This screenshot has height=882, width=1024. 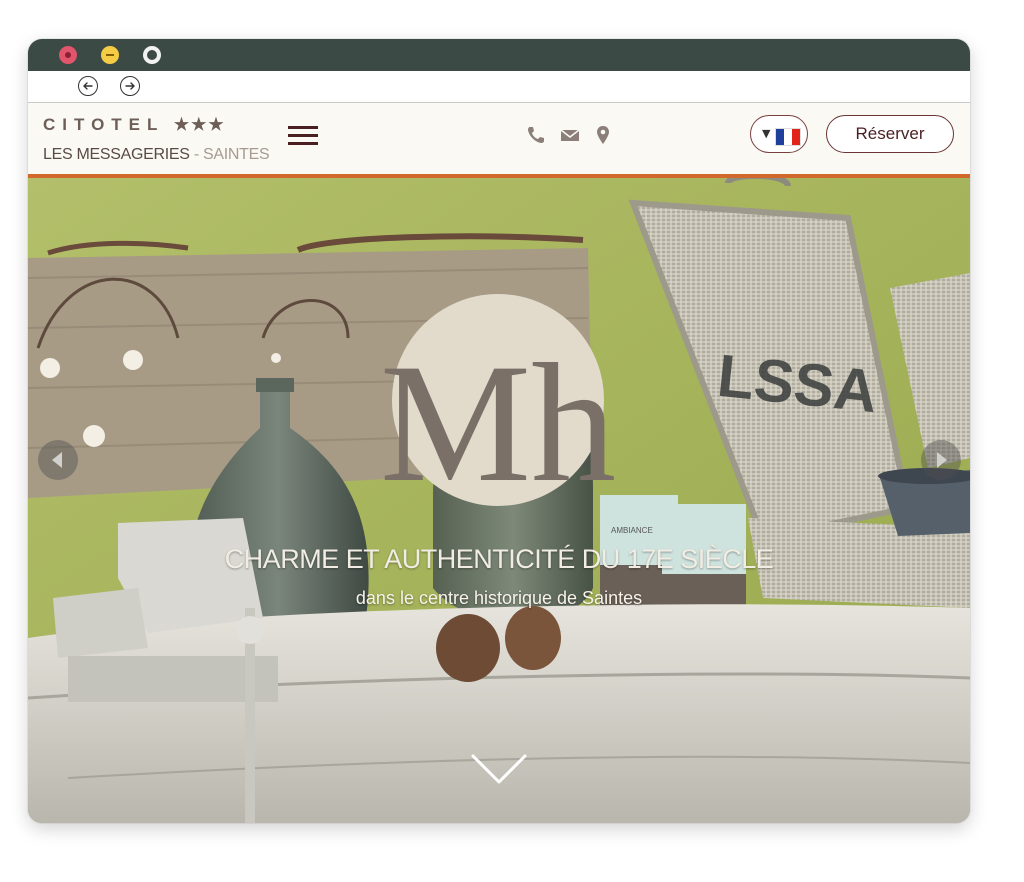 I want to click on logo-hotel-line: LES MESSAGERIES - SAINTES, so click(x=156, y=155).